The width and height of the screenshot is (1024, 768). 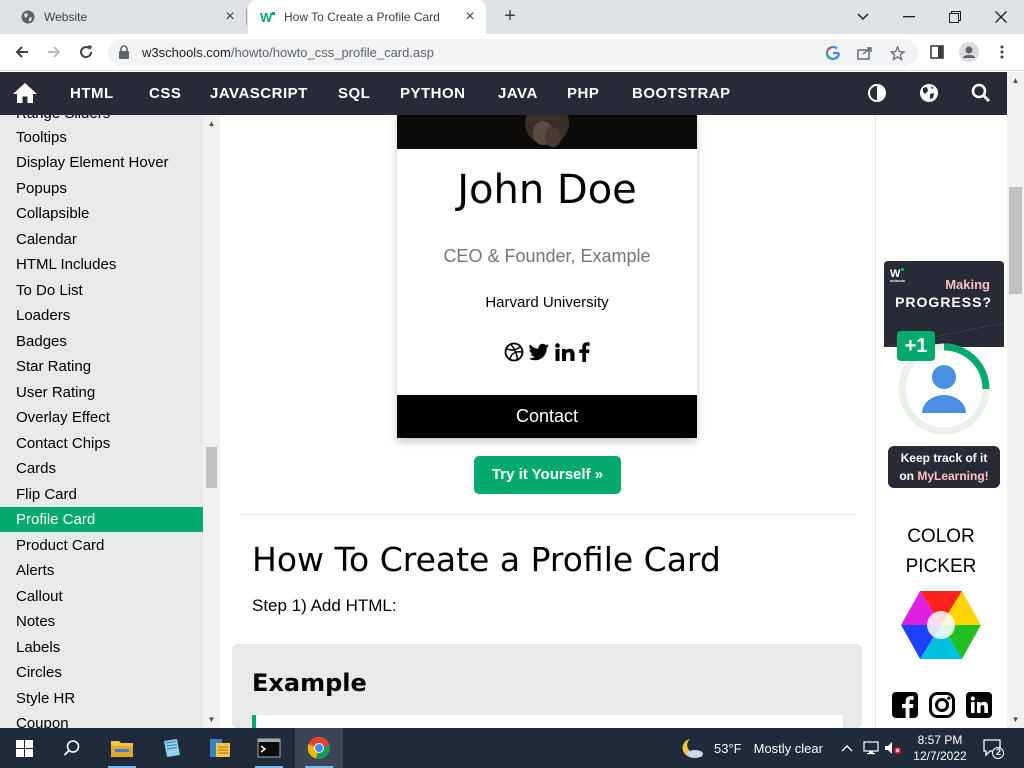 I want to click on google-icon, so click(x=833, y=53).